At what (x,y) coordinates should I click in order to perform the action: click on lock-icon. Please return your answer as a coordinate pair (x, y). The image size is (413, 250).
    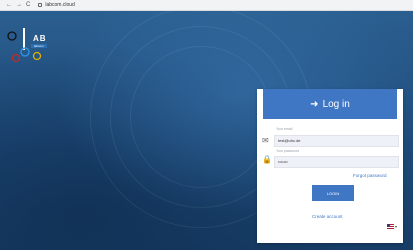
    Looking at the image, I should click on (40, 5).